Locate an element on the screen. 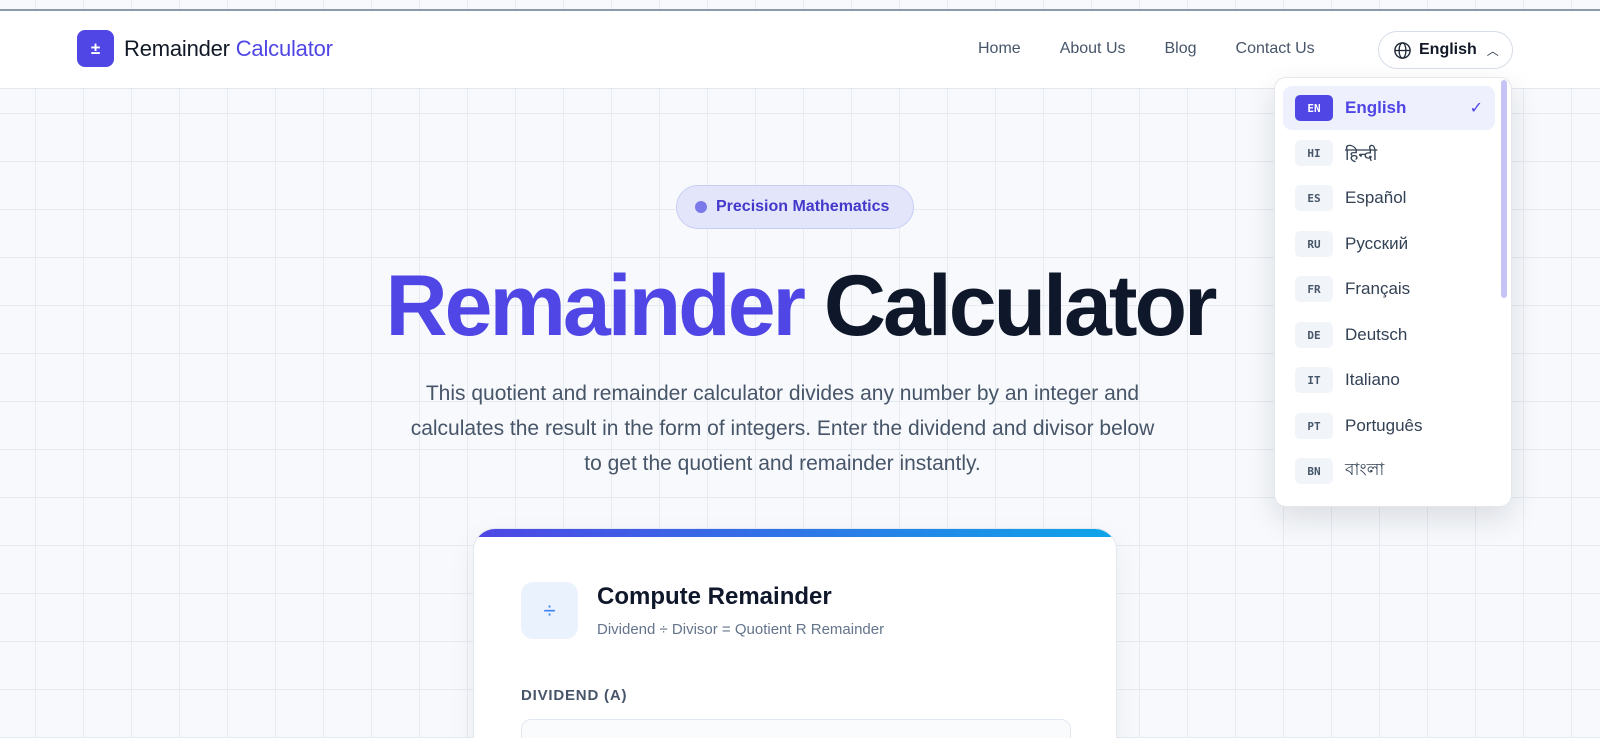  nav-home: Home is located at coordinates (999, 49).